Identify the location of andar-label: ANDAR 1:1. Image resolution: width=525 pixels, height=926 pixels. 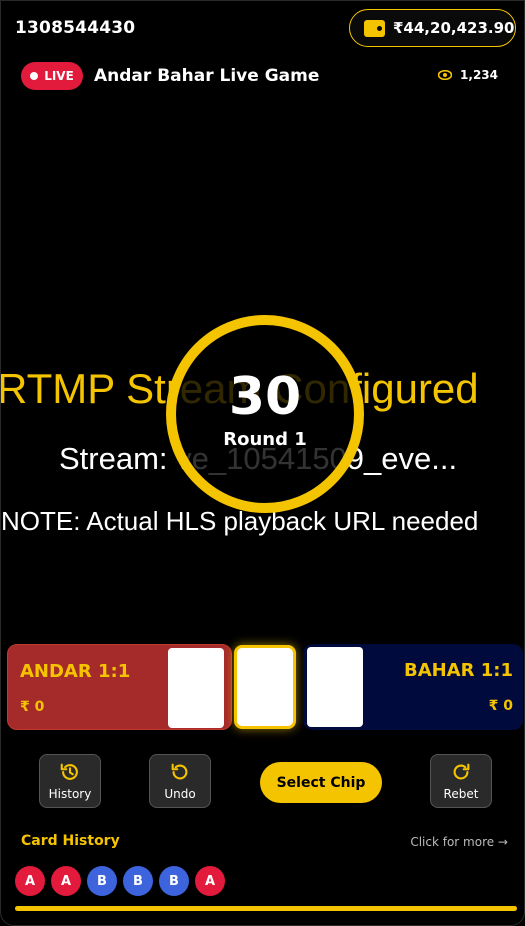
(75, 671).